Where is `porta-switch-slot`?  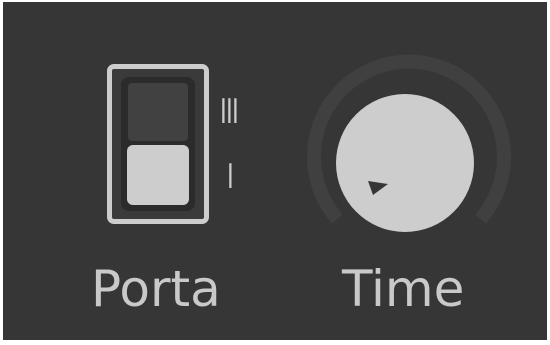
porta-switch-slot is located at coordinates (158, 144).